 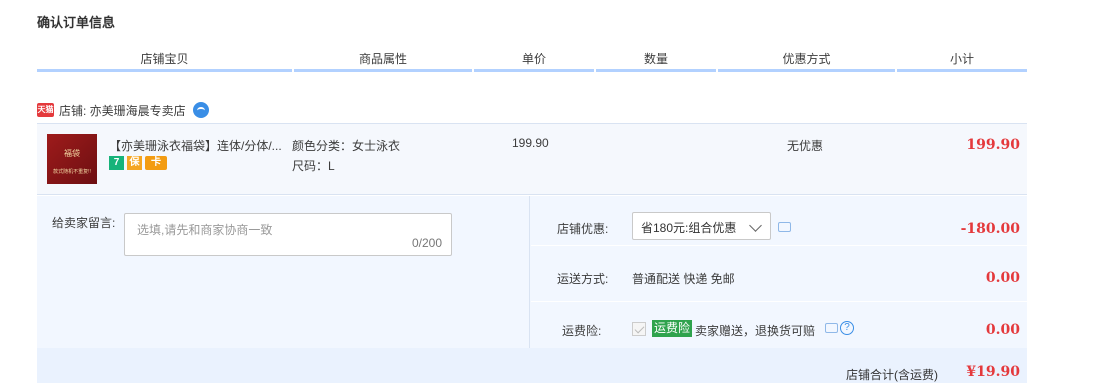 I want to click on help-question-icon: ?, so click(x=847, y=328).